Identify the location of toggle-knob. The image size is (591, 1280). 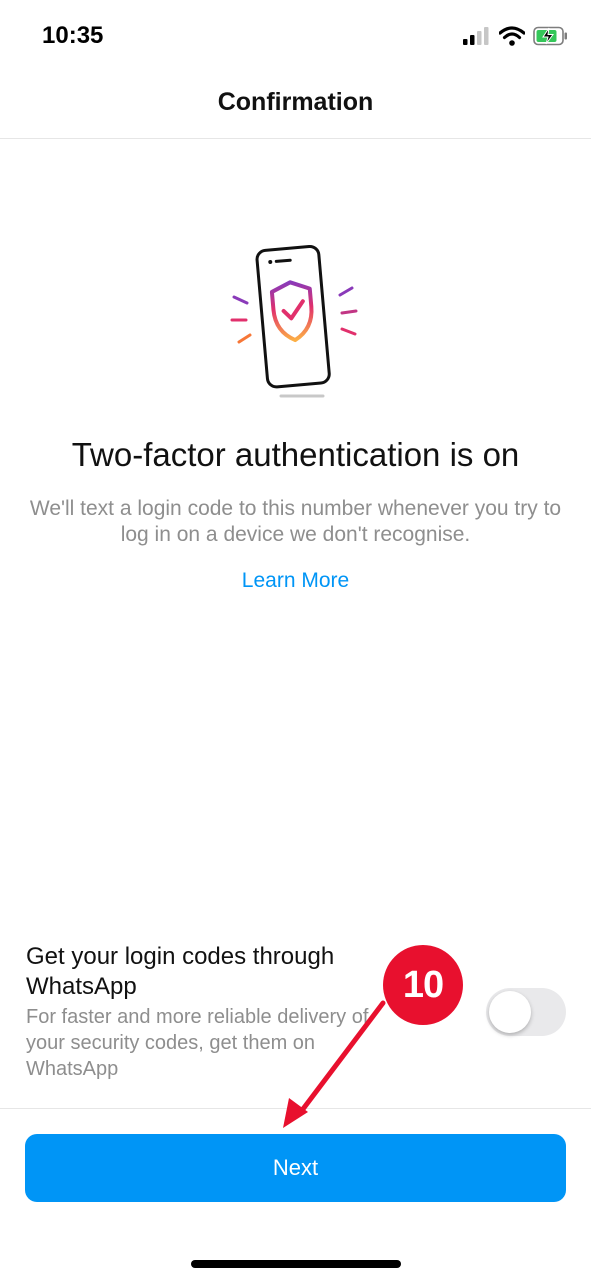
(510, 1012).